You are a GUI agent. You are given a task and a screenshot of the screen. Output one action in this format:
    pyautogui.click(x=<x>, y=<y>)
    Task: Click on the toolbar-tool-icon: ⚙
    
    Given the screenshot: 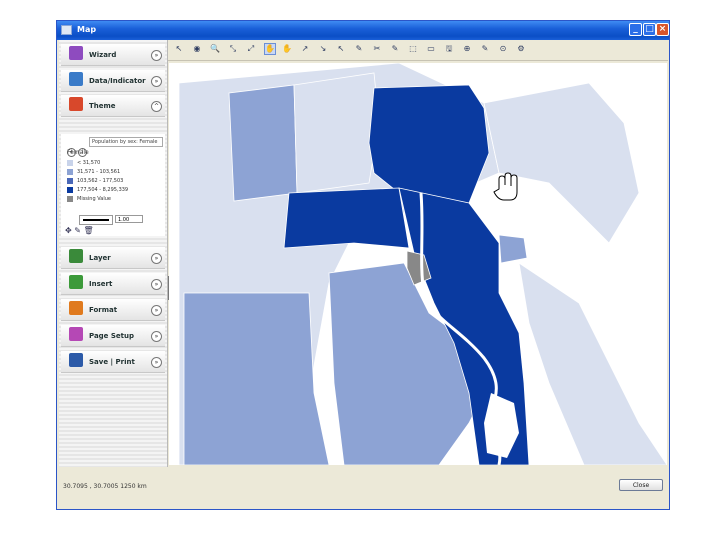 What is the action you would take?
    pyautogui.click(x=521, y=49)
    